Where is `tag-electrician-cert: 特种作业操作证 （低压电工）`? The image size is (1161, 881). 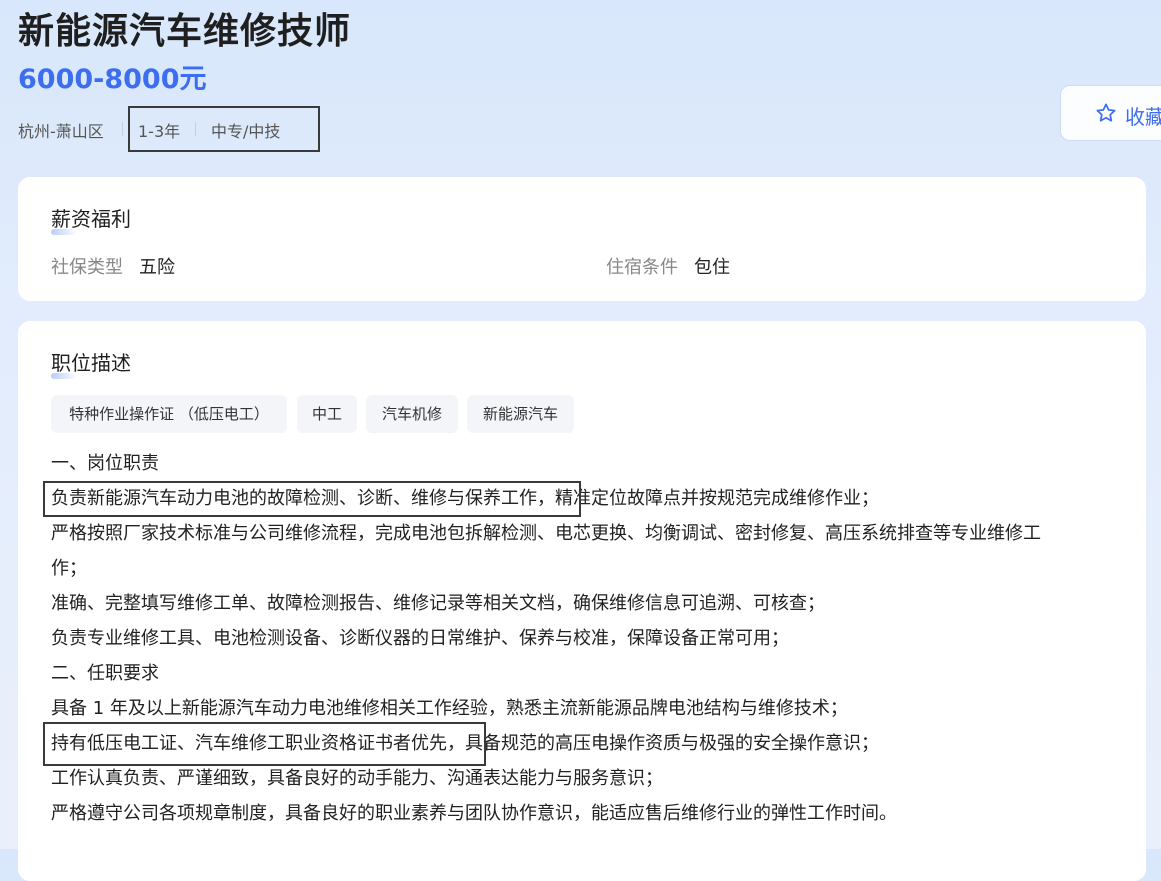
tag-electrician-cert: 特种作业操作证 （低压电工） is located at coordinates (169, 414).